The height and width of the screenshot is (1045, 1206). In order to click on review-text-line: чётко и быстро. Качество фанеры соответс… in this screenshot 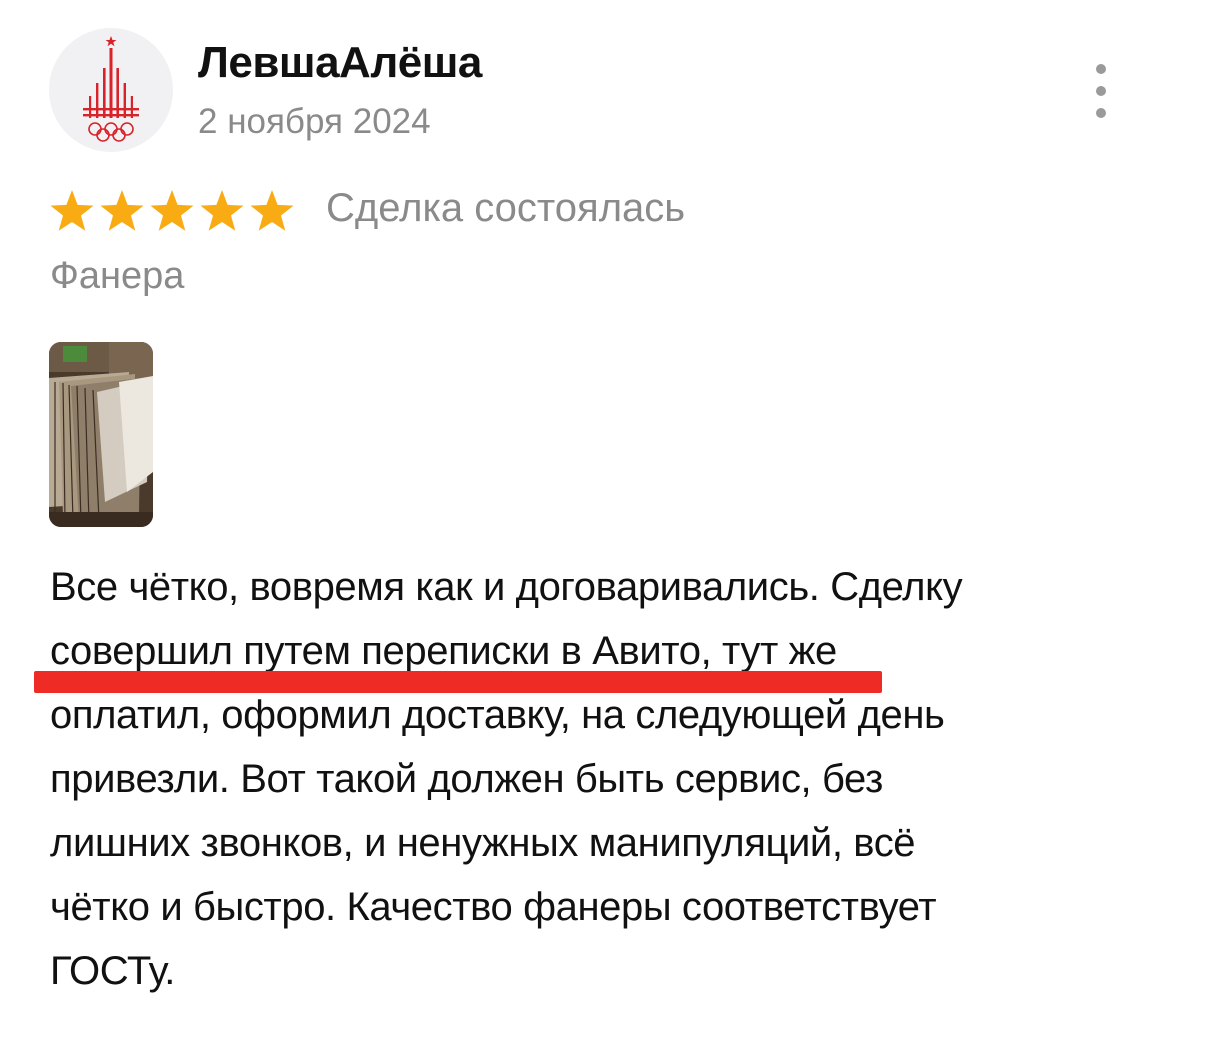, I will do `click(493, 907)`.